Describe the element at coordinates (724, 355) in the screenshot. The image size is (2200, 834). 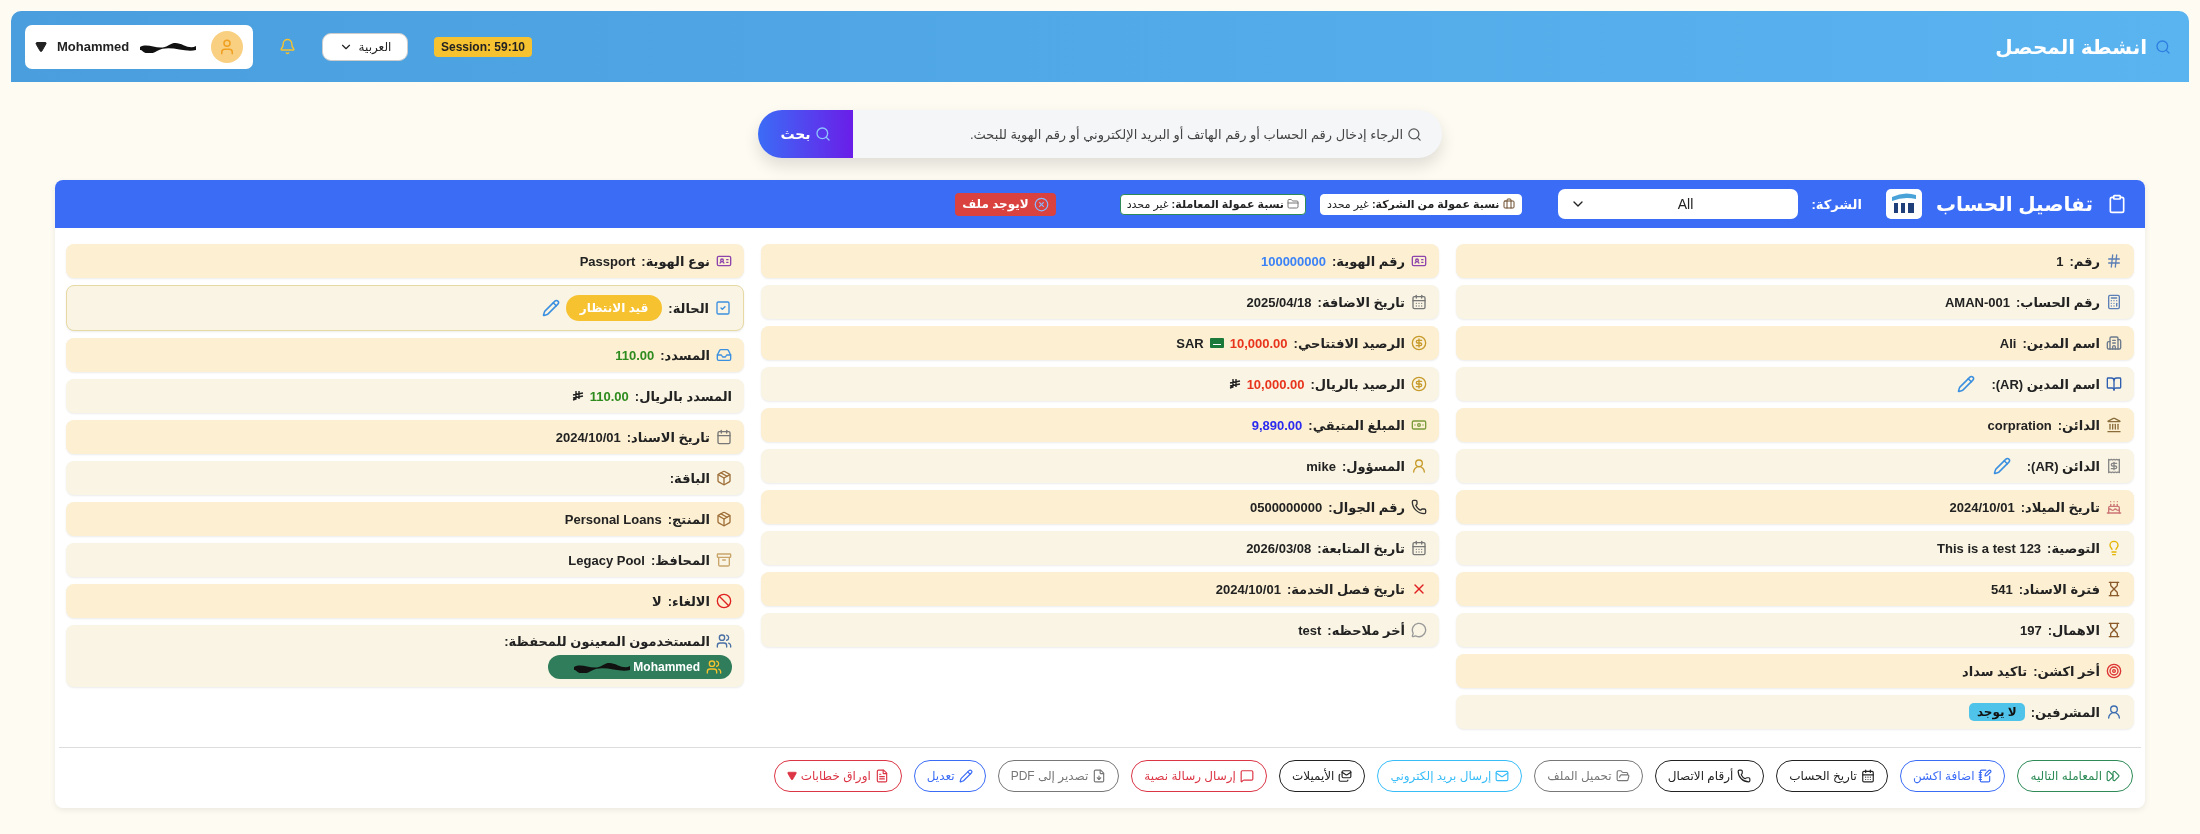
I see `inbox-icon` at that location.